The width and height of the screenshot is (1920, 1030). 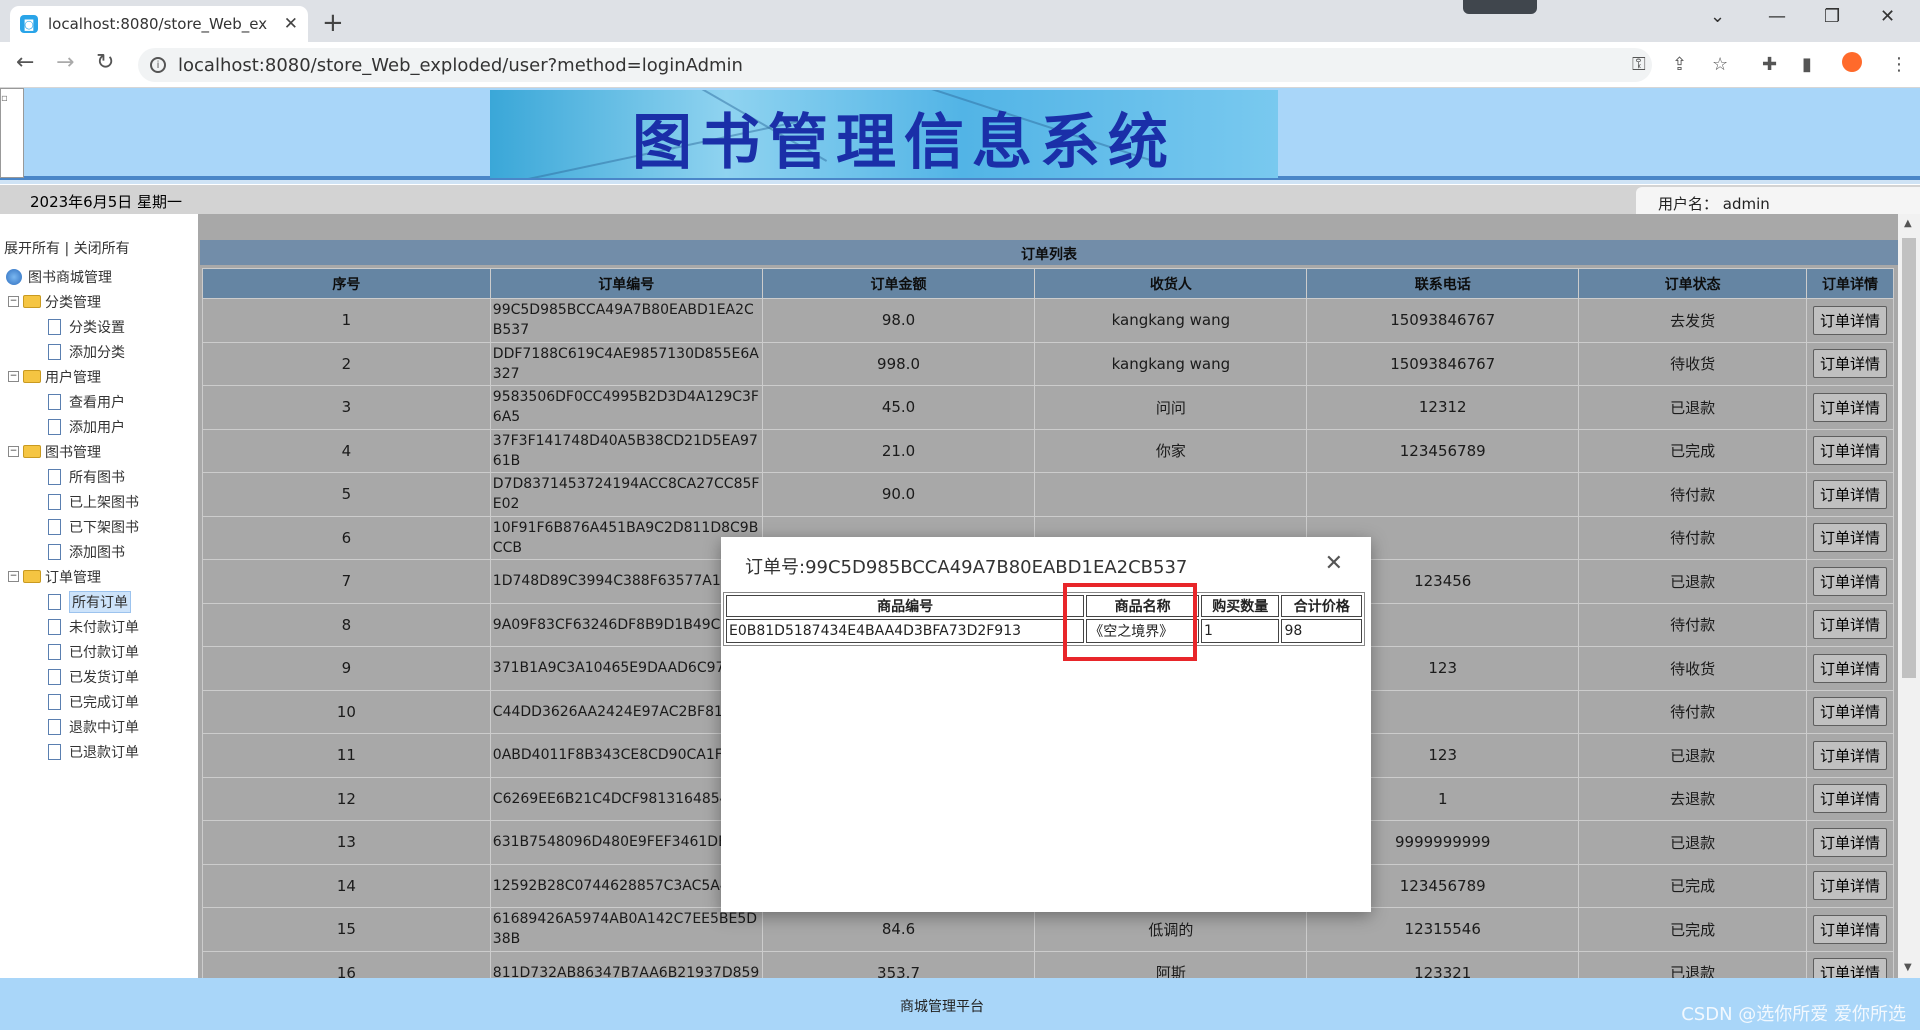 I want to click on tree-item-category-settings: 分类设置, so click(x=101, y=326).